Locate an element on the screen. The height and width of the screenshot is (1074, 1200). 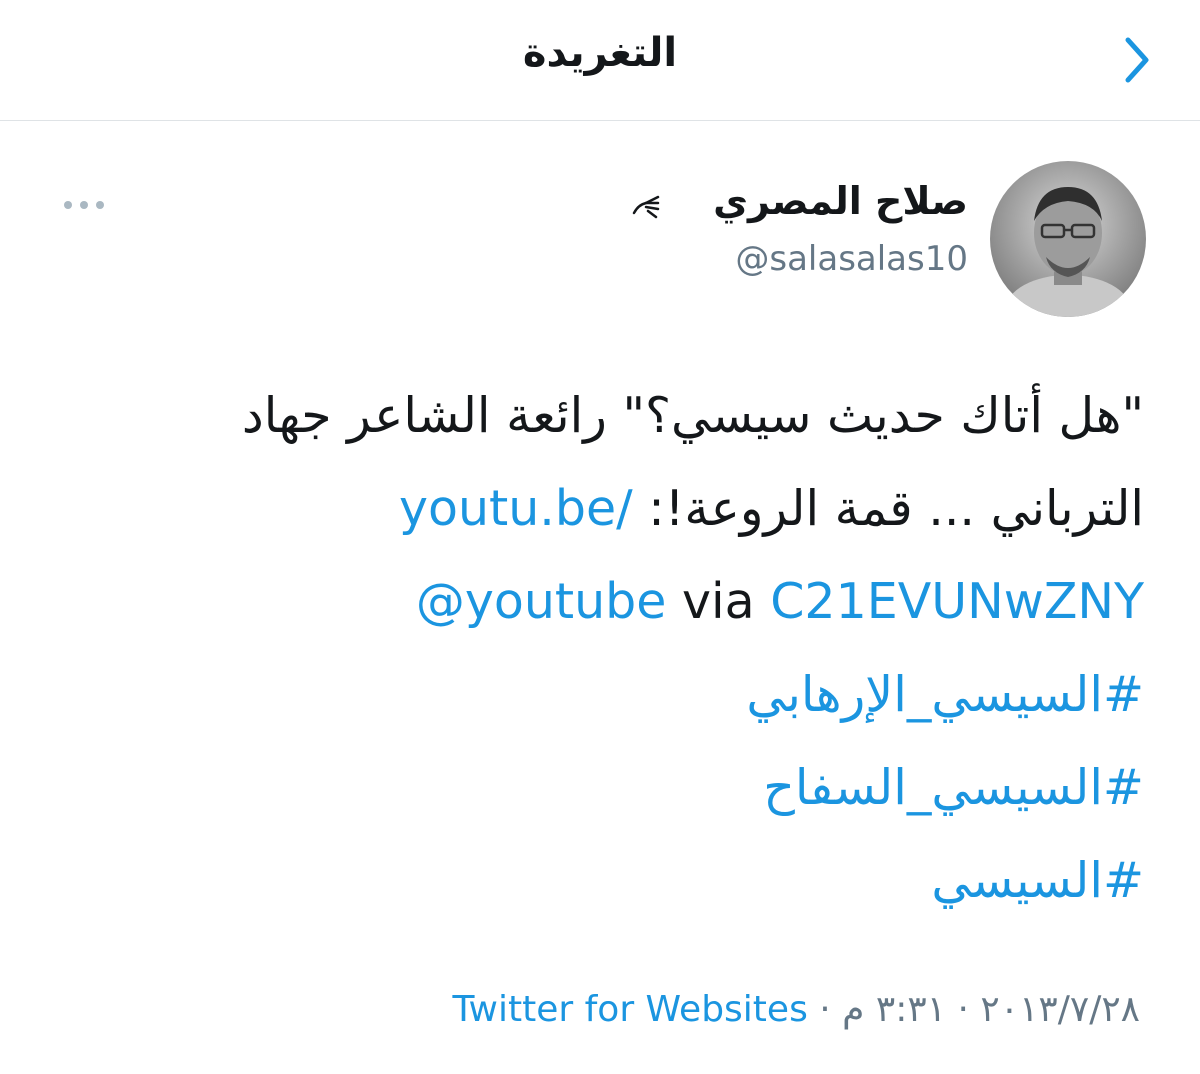
tweet-text-fragment: الترباني ... قمة الروعة!: is located at coordinates (888, 508).